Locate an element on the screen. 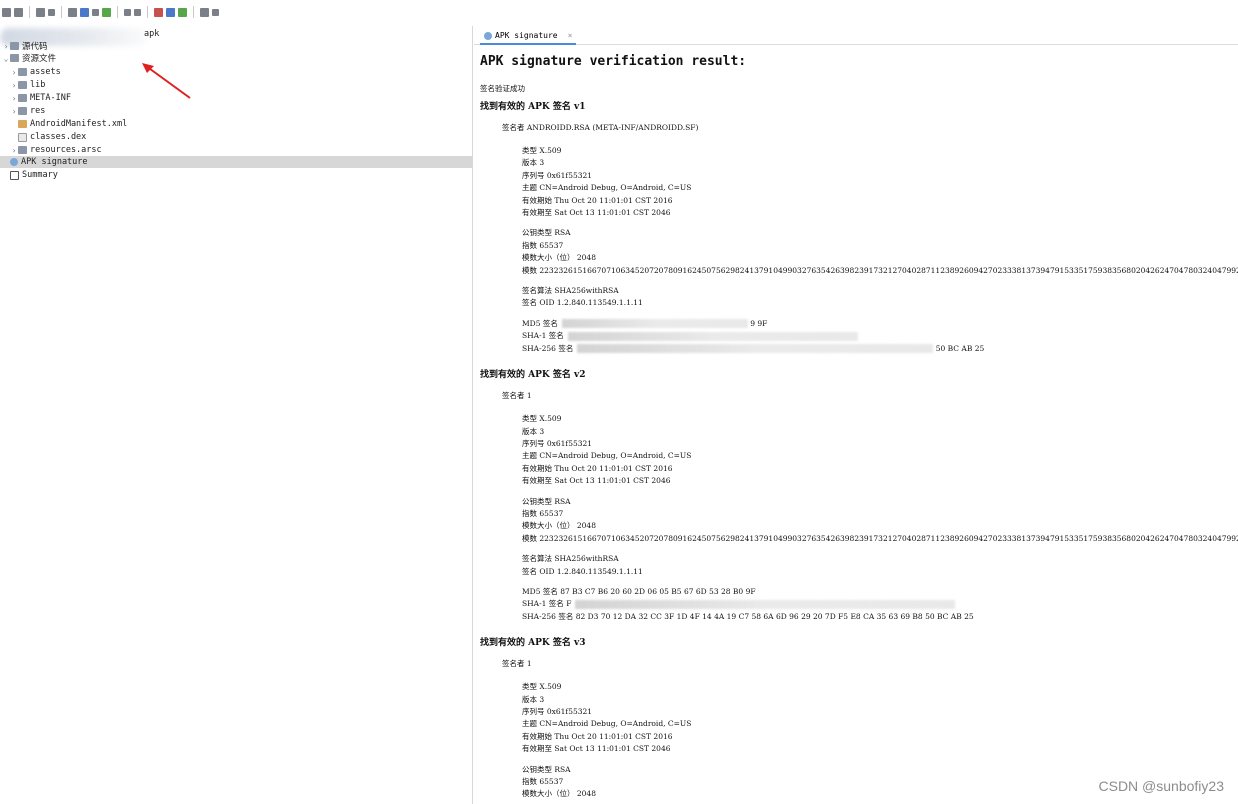  hash-tail: F is located at coordinates (569, 604).